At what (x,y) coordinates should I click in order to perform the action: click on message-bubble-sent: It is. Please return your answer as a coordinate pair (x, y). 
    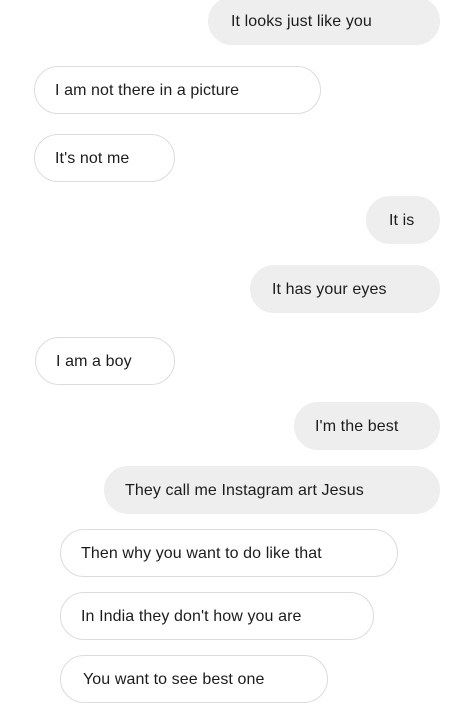
    Looking at the image, I should click on (403, 220).